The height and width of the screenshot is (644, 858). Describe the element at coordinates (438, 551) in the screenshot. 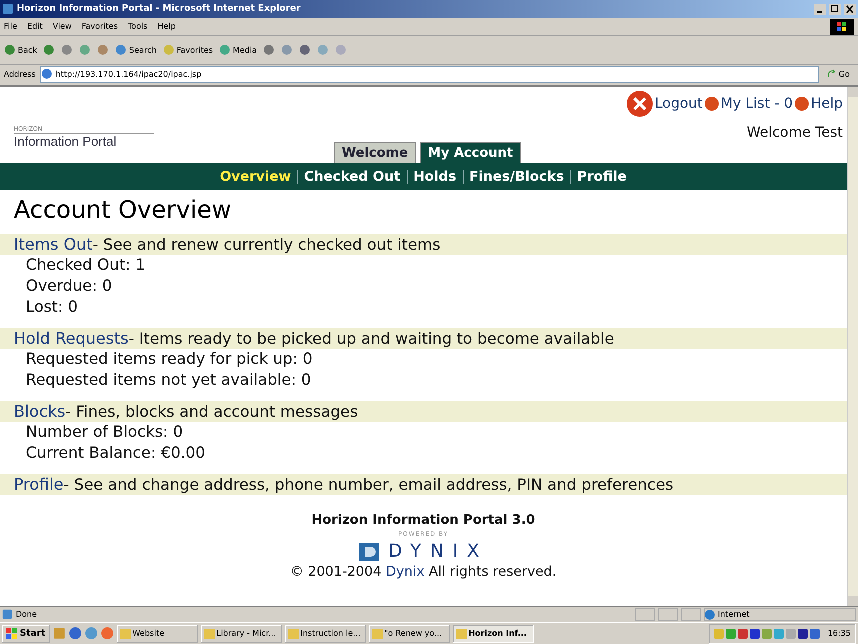

I see `brand-wordmark: DYNIX` at that location.